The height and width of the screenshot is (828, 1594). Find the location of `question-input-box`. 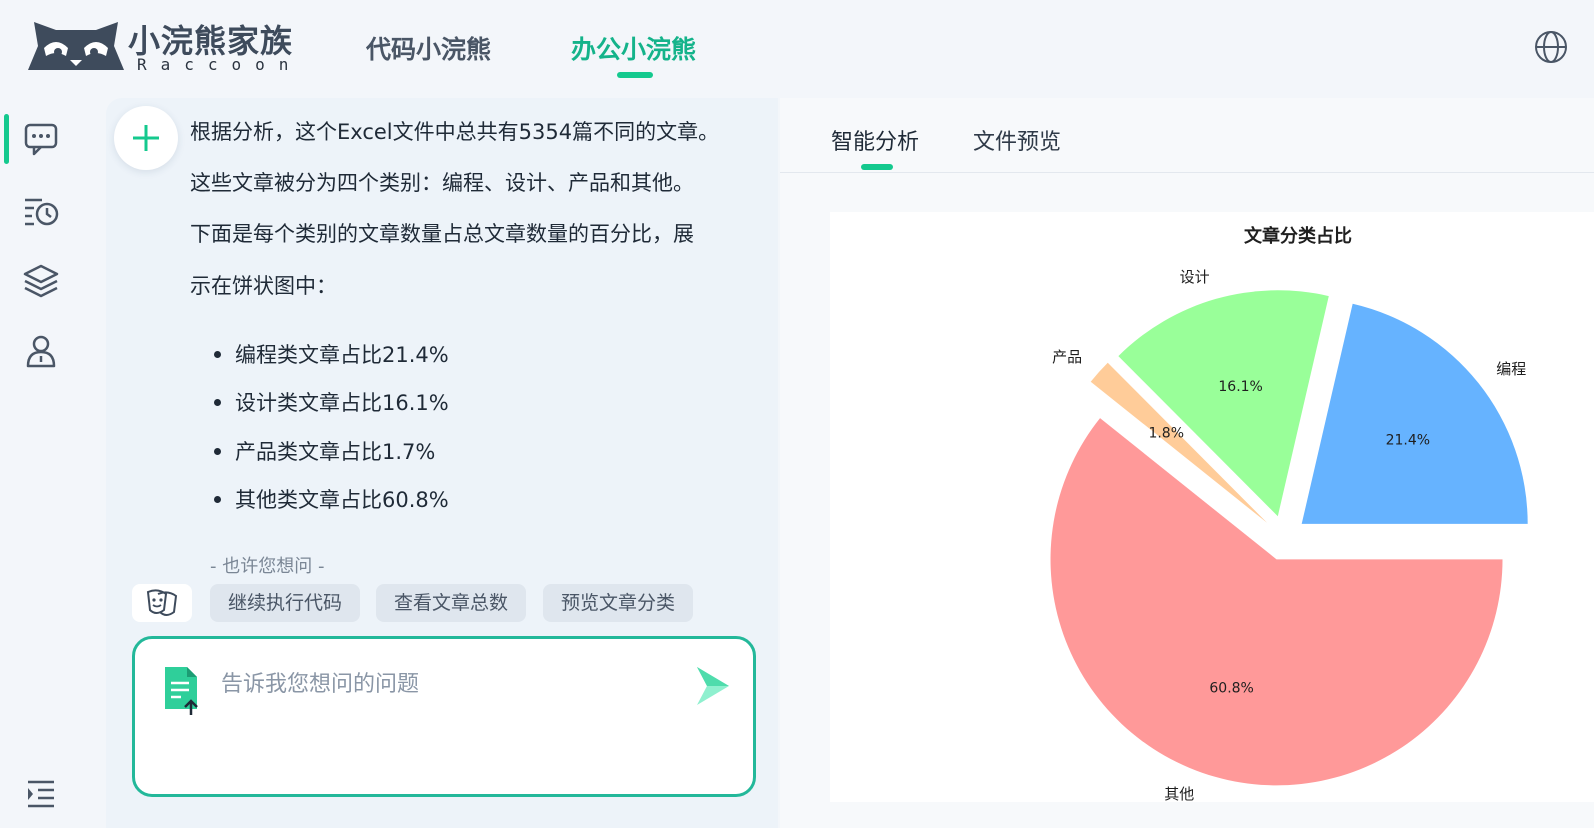

question-input-box is located at coordinates (444, 716).